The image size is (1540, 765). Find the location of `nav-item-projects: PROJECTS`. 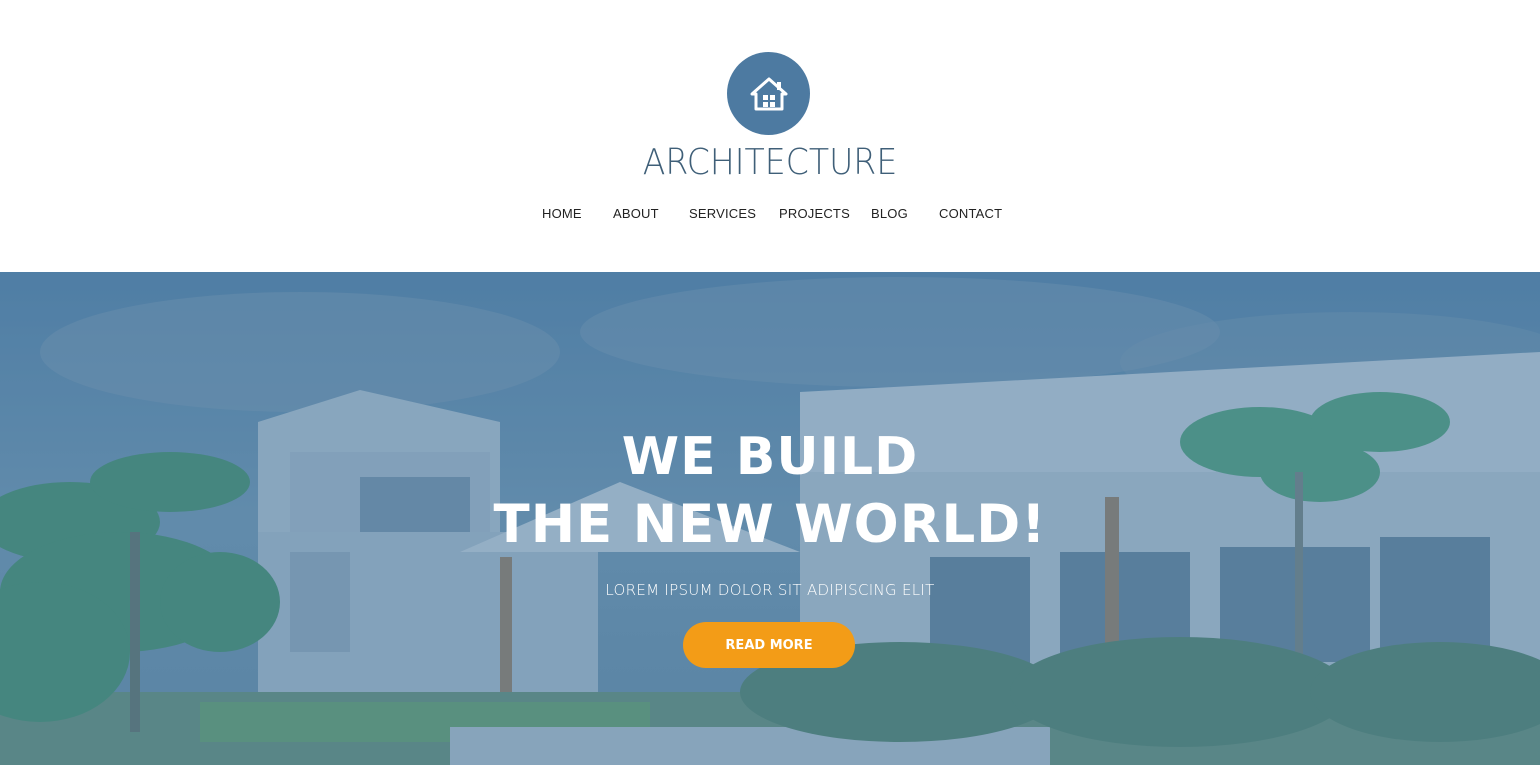

nav-item-projects: PROJECTS is located at coordinates (814, 213).